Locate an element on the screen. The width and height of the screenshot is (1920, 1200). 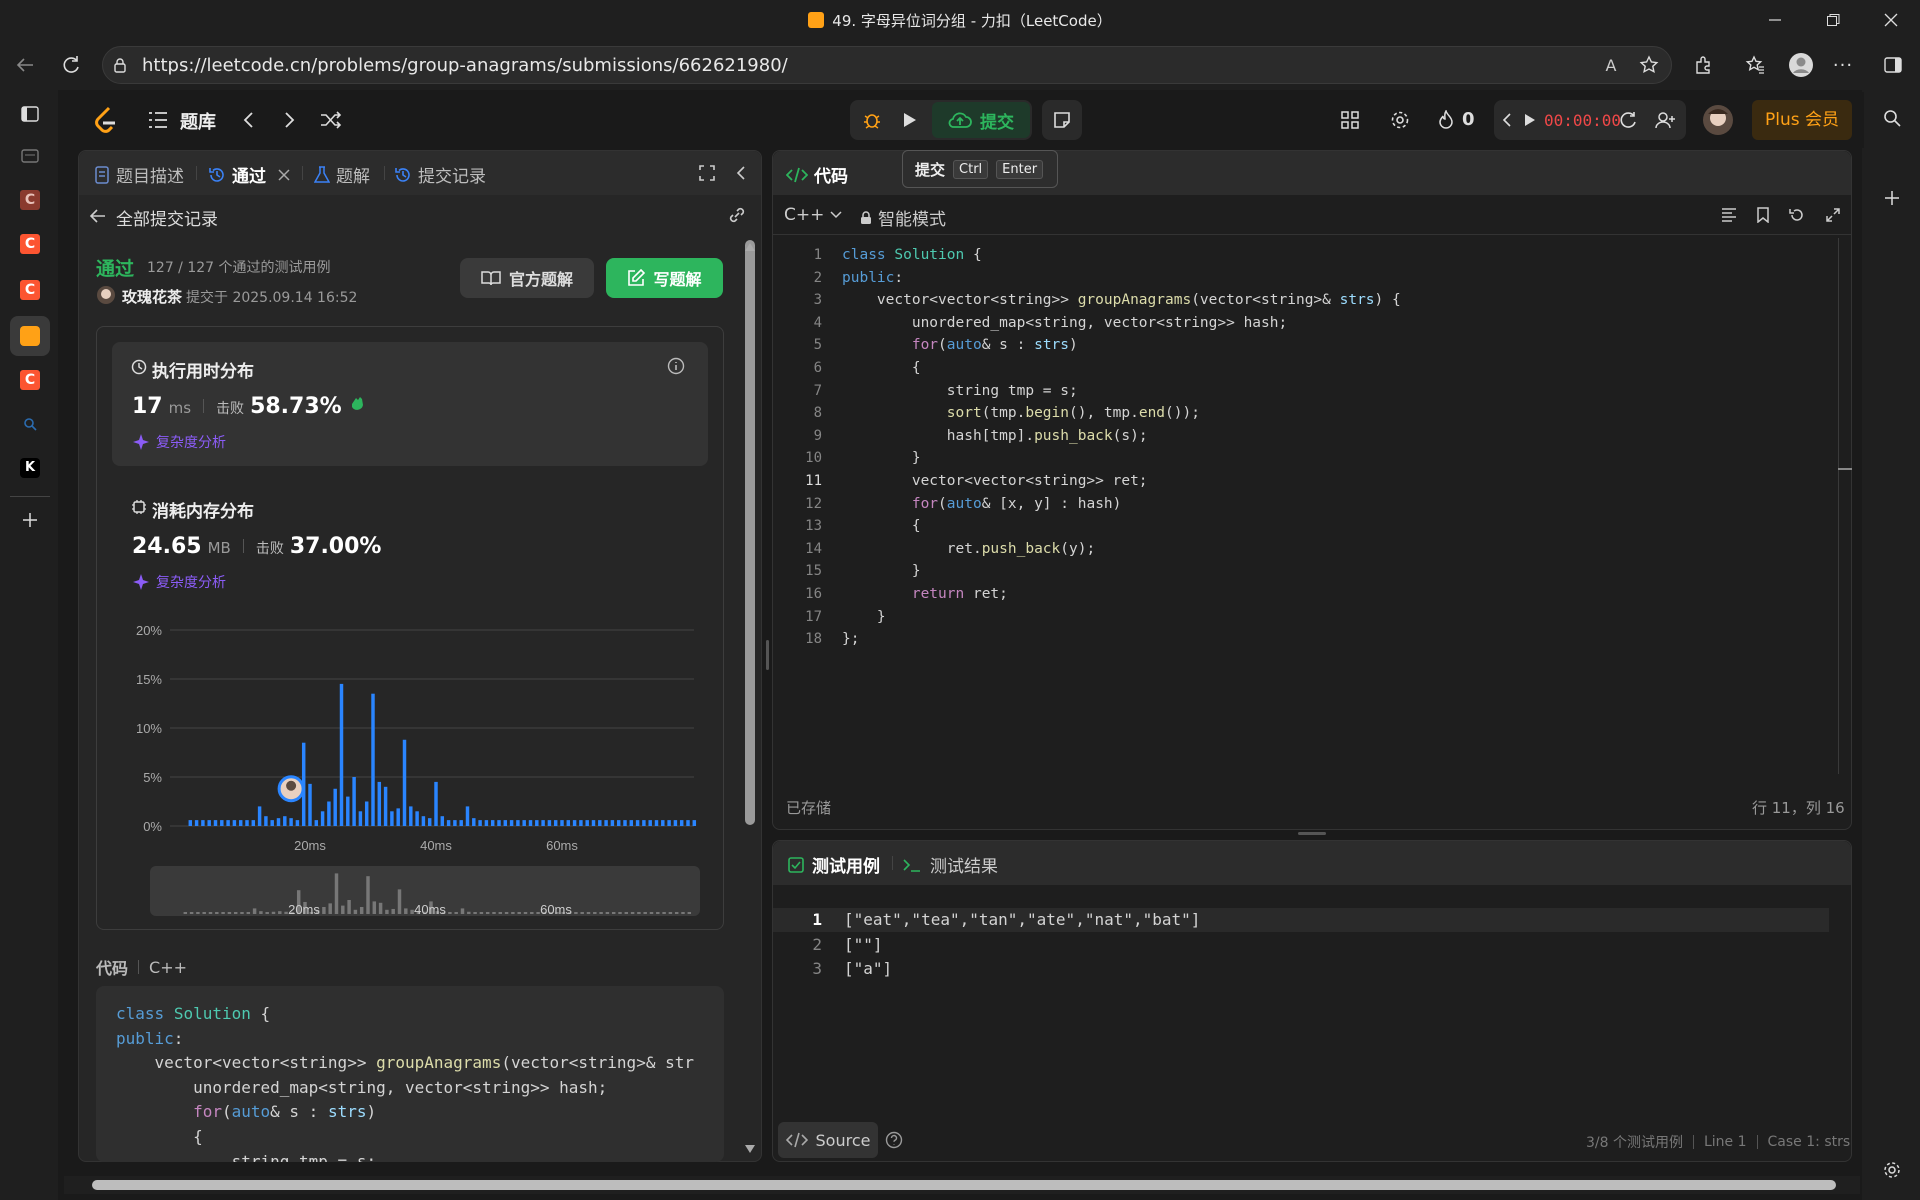
format-code-icon is located at coordinates (1729, 215).